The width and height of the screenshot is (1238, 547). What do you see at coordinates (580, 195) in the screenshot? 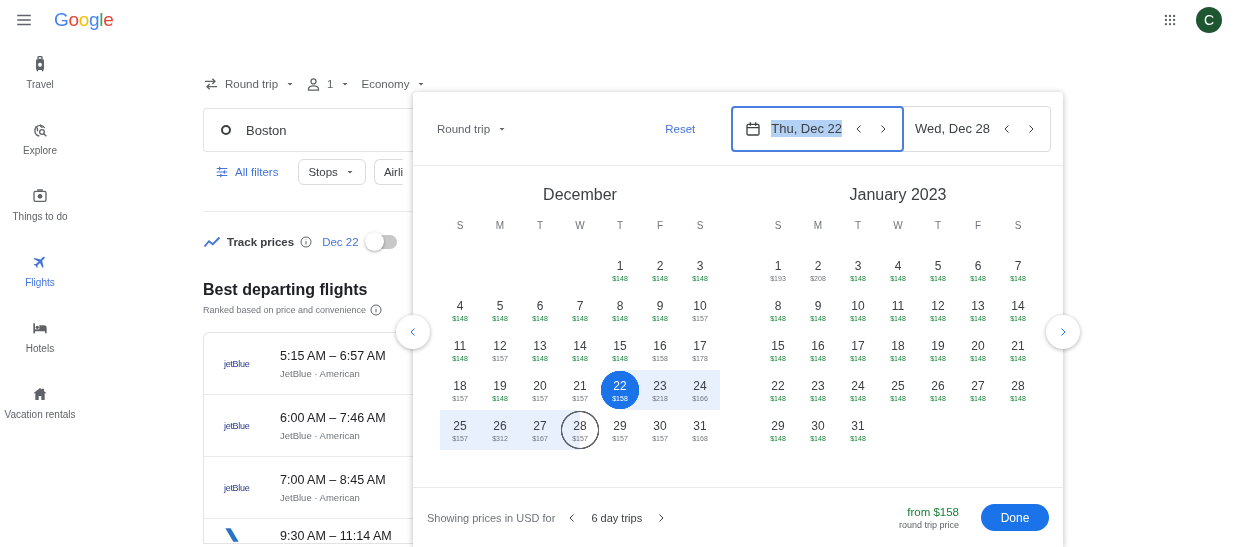
I see `month-title: December` at bounding box center [580, 195].